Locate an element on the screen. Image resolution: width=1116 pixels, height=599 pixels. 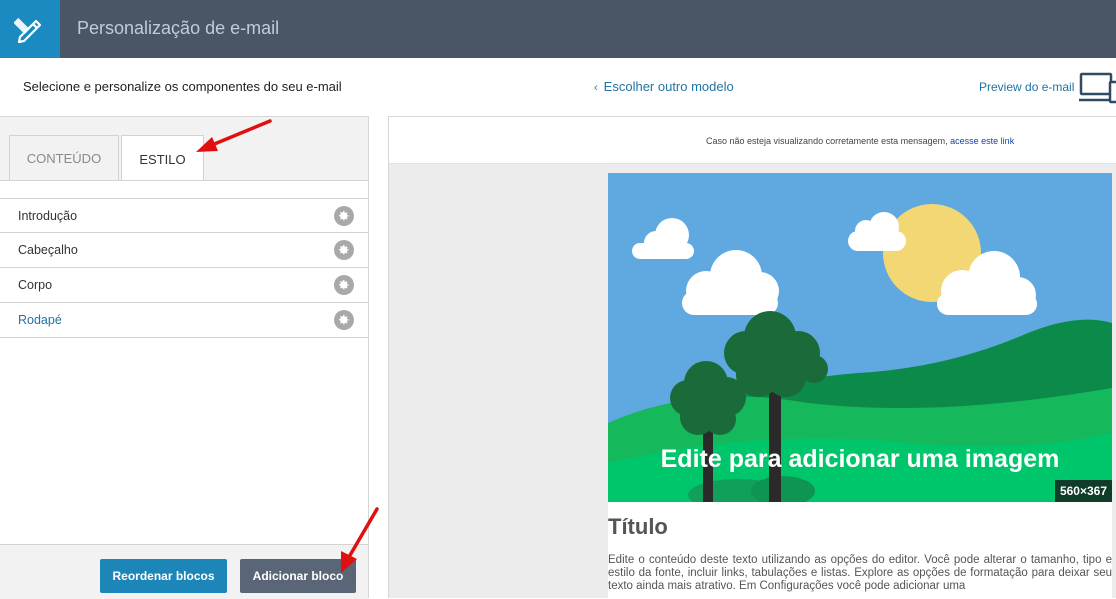
style-item-label: Rodapé is located at coordinates (40, 320).